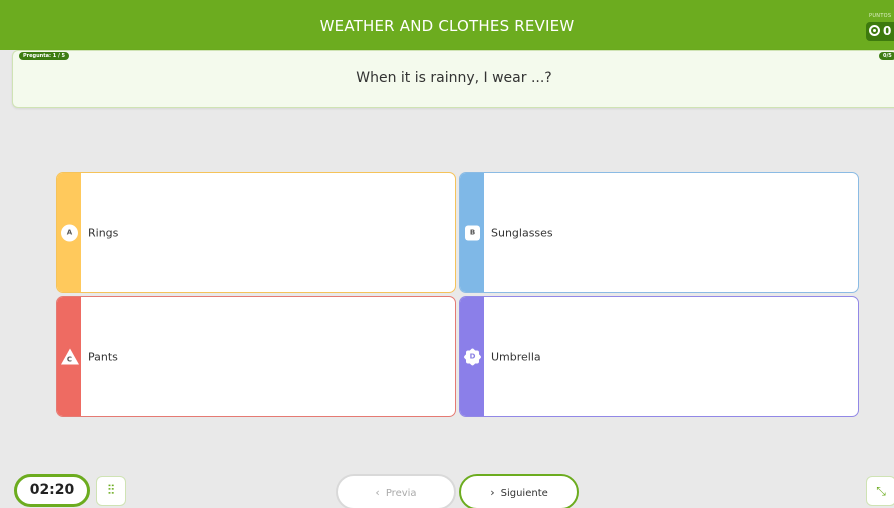 The image size is (894, 508). I want to click on question-counter: Pregunta: 1 / 5, so click(44, 56).